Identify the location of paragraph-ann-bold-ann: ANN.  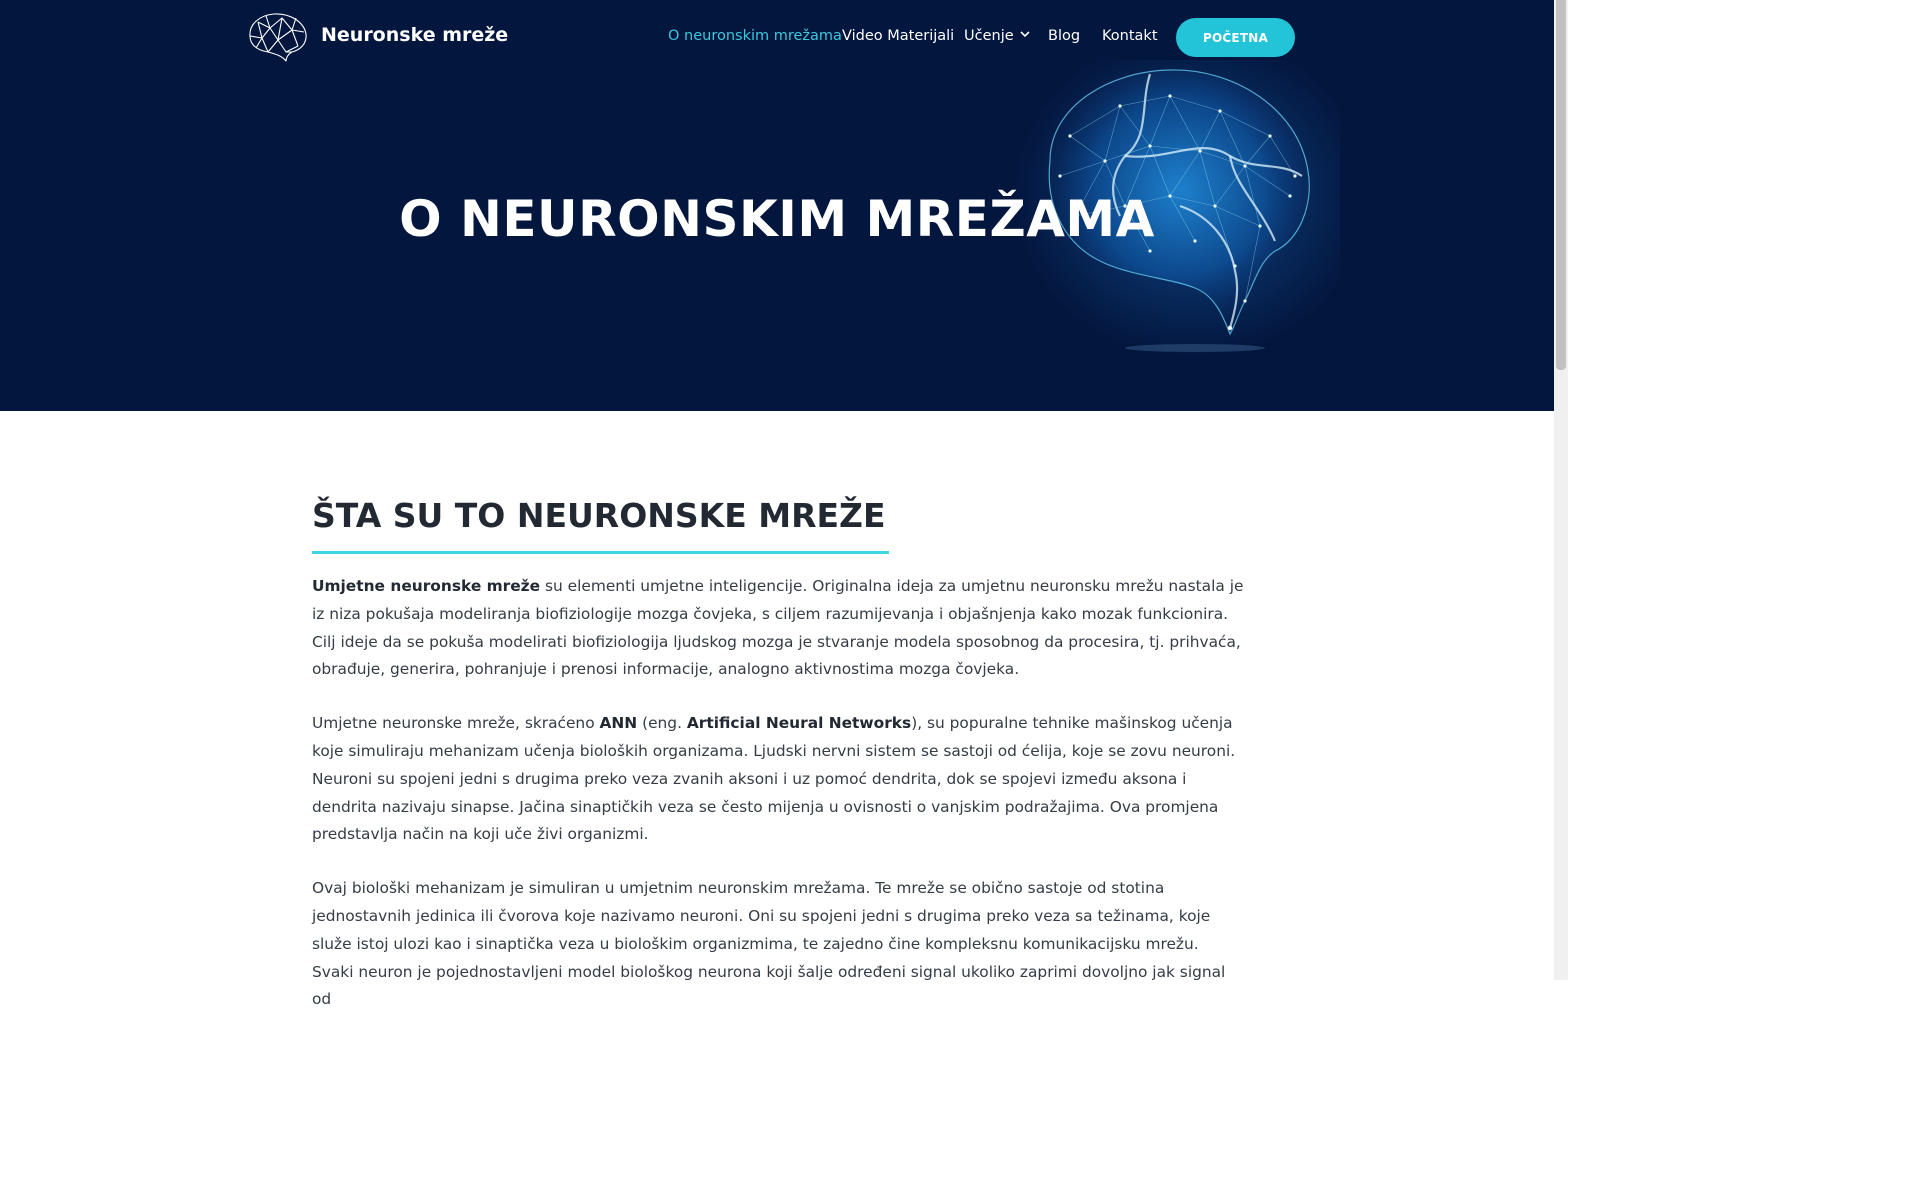
(618, 723).